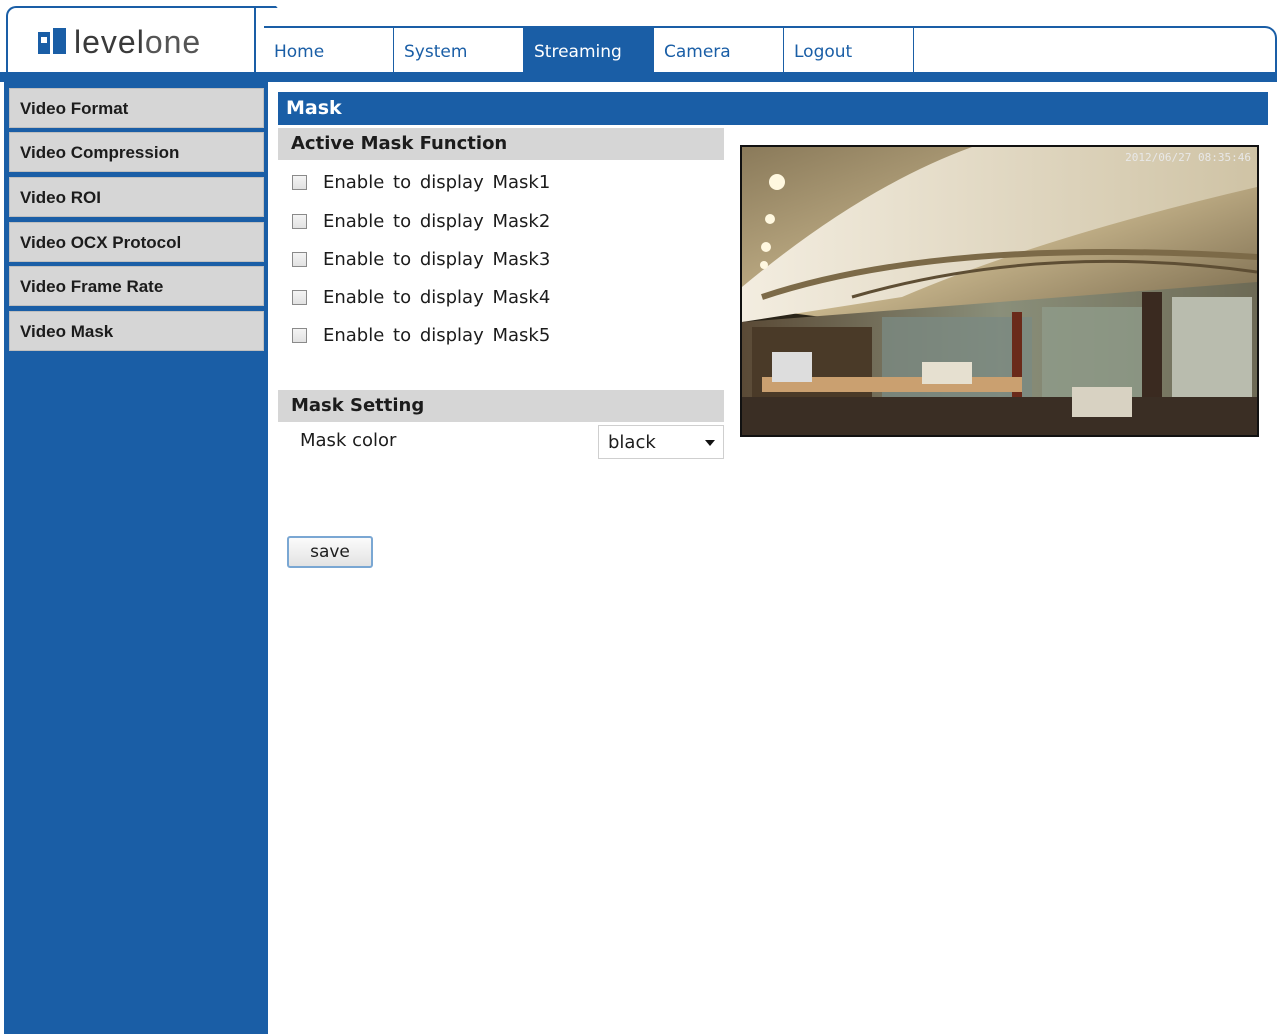 Image resolution: width=1277 pixels, height=1034 pixels. What do you see at coordinates (437, 182) in the screenshot?
I see `mask1-label: Enable to display Mask1` at bounding box center [437, 182].